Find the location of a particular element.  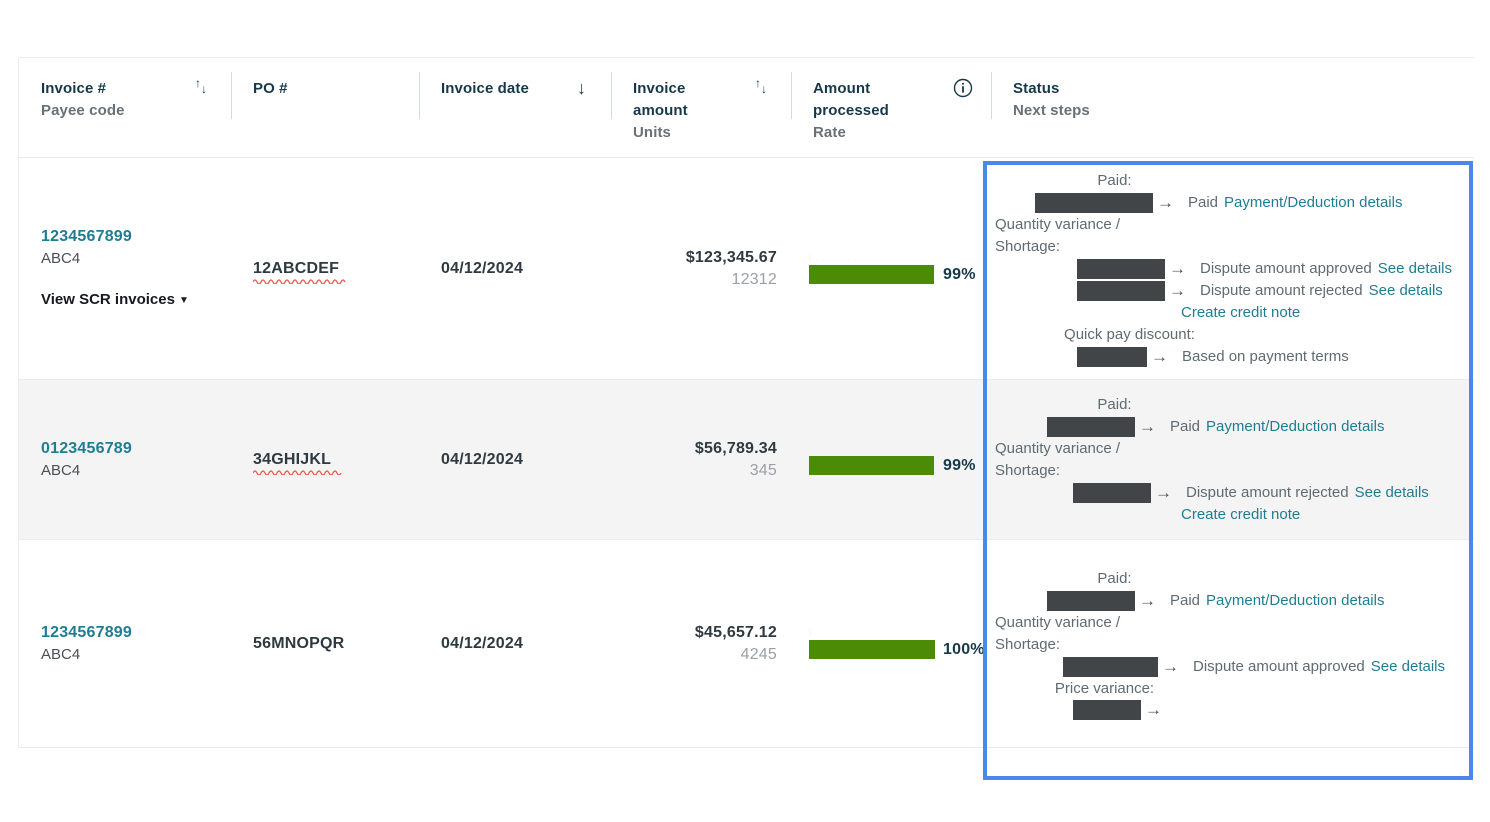

column-header-amount-processed-label-1: Amount is located at coordinates (842, 88).